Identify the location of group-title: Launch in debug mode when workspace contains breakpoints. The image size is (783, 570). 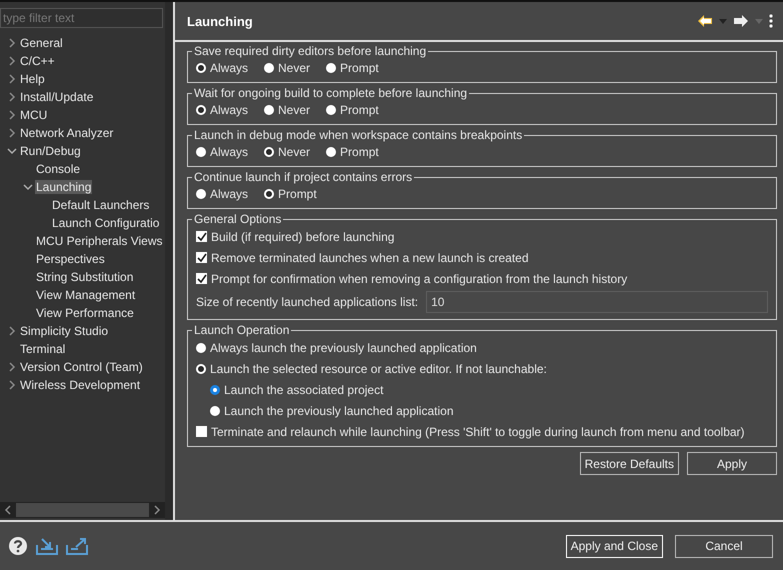
(358, 135).